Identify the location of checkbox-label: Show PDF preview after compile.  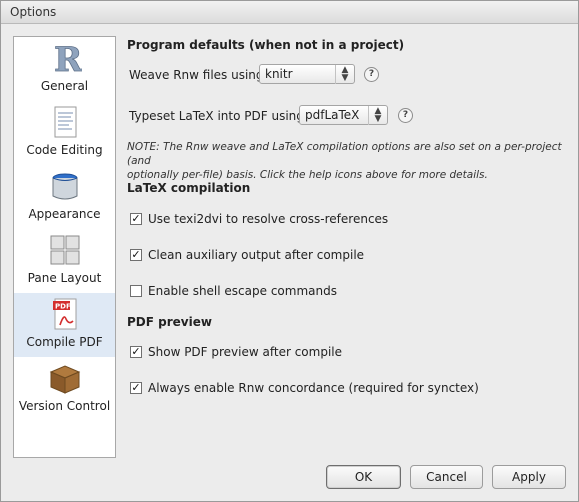
(245, 352).